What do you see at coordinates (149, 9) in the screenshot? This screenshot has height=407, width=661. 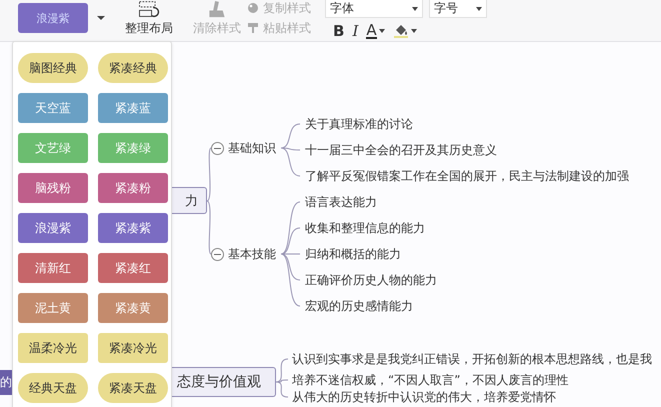 I see `layout-icon` at bounding box center [149, 9].